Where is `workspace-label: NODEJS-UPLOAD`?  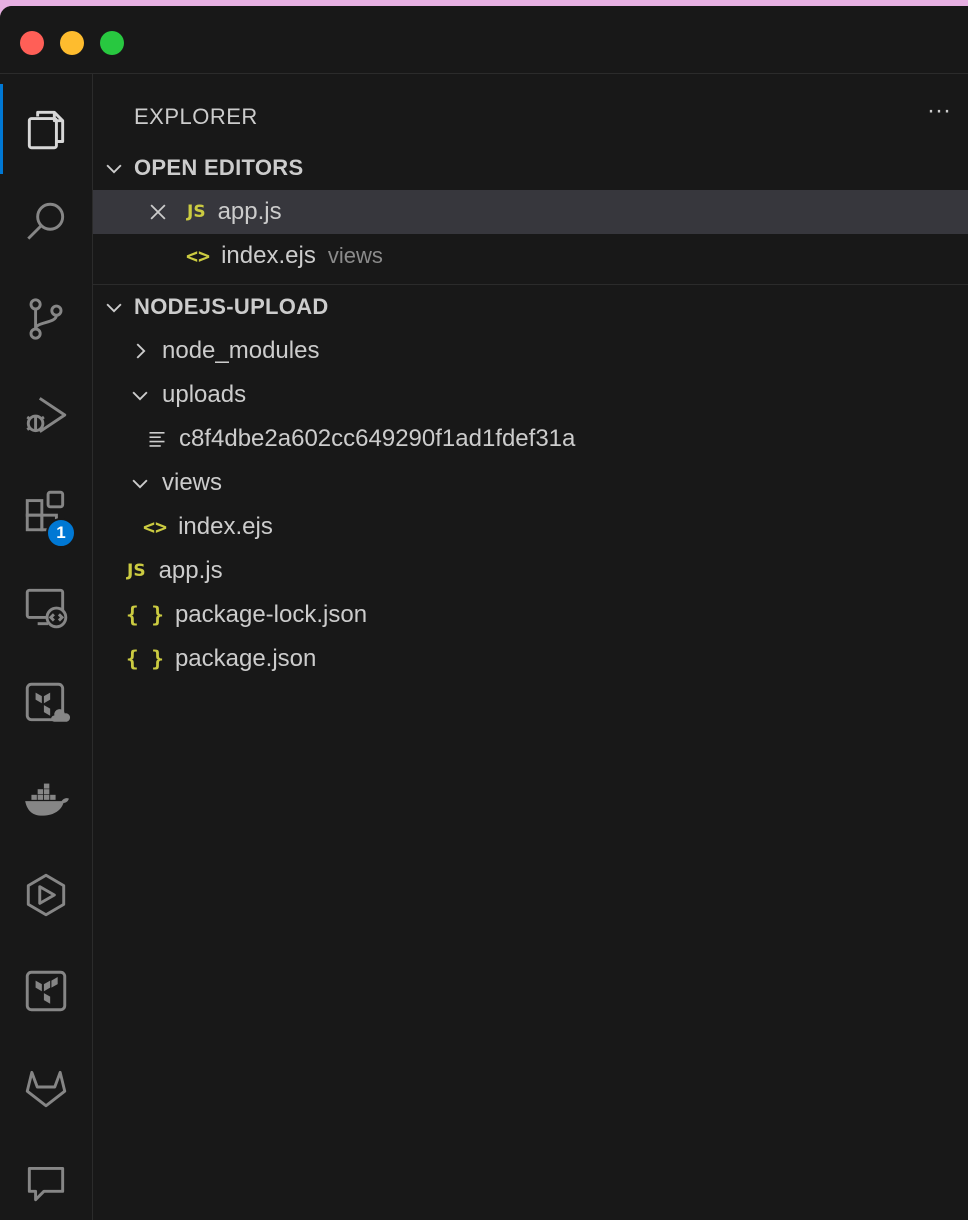 workspace-label: NODEJS-UPLOAD is located at coordinates (231, 306).